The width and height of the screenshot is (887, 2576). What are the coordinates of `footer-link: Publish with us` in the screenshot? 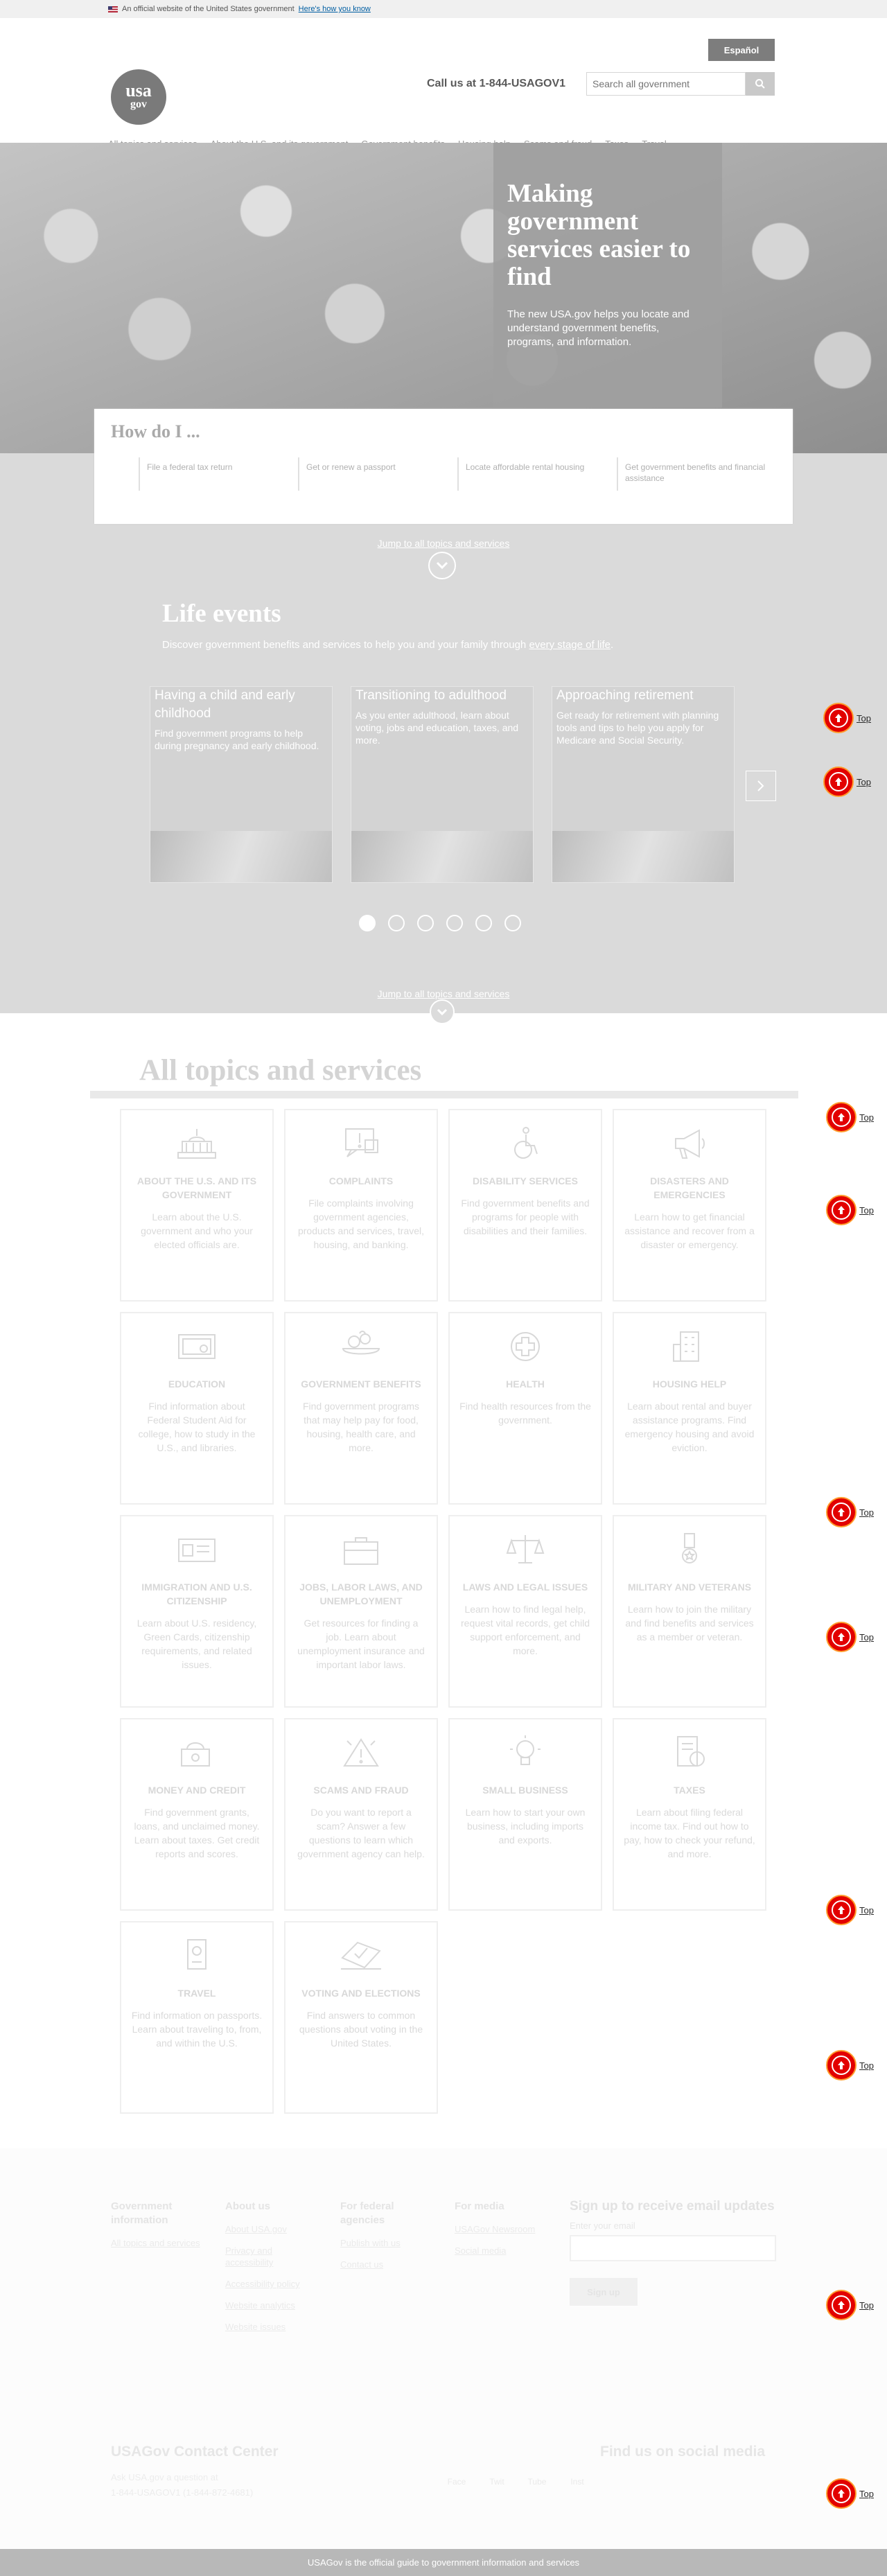 It's located at (388, 2243).